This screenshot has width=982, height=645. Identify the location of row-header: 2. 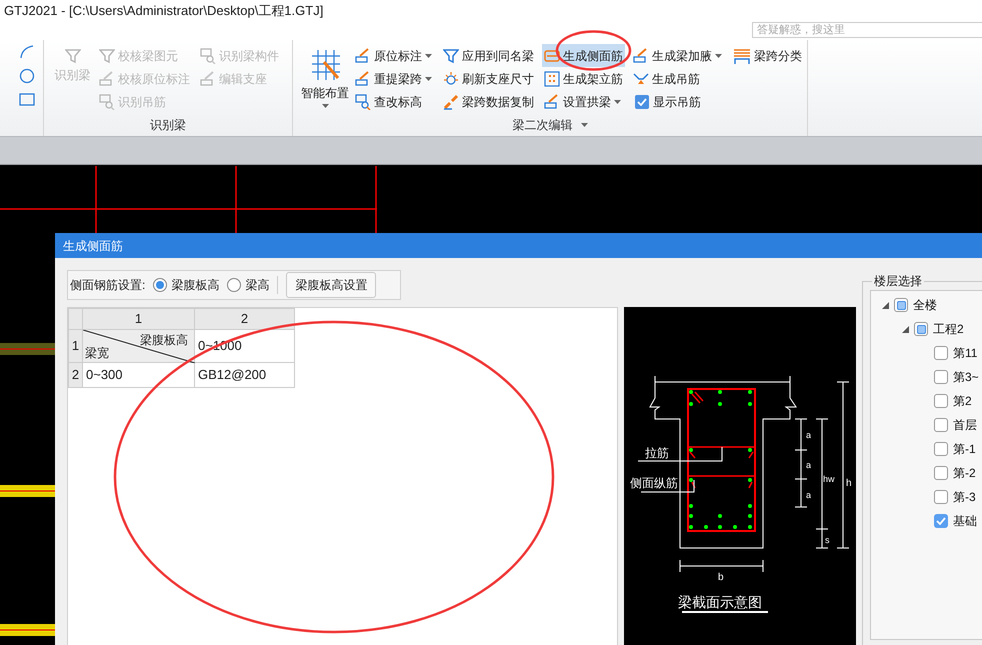
(75, 374).